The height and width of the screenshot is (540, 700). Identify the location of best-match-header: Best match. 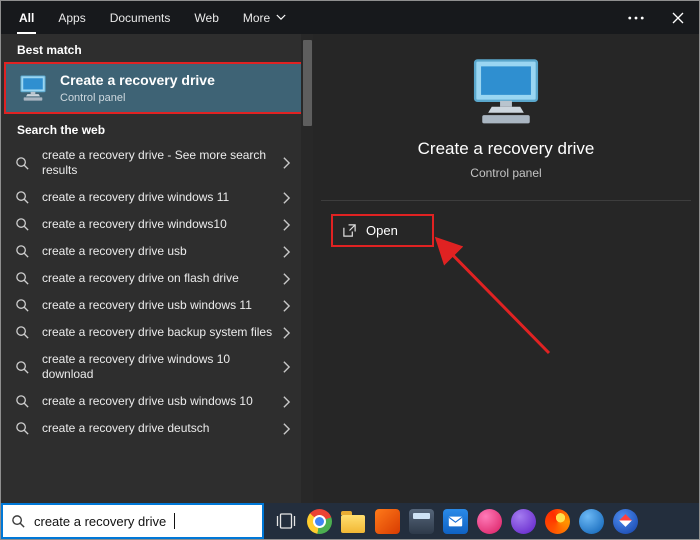
(49, 50).